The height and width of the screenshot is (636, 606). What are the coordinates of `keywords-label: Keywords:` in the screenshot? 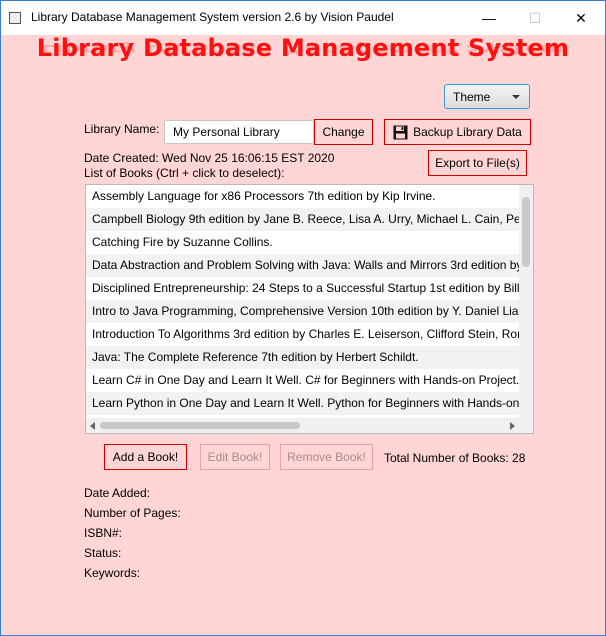 It's located at (112, 573).